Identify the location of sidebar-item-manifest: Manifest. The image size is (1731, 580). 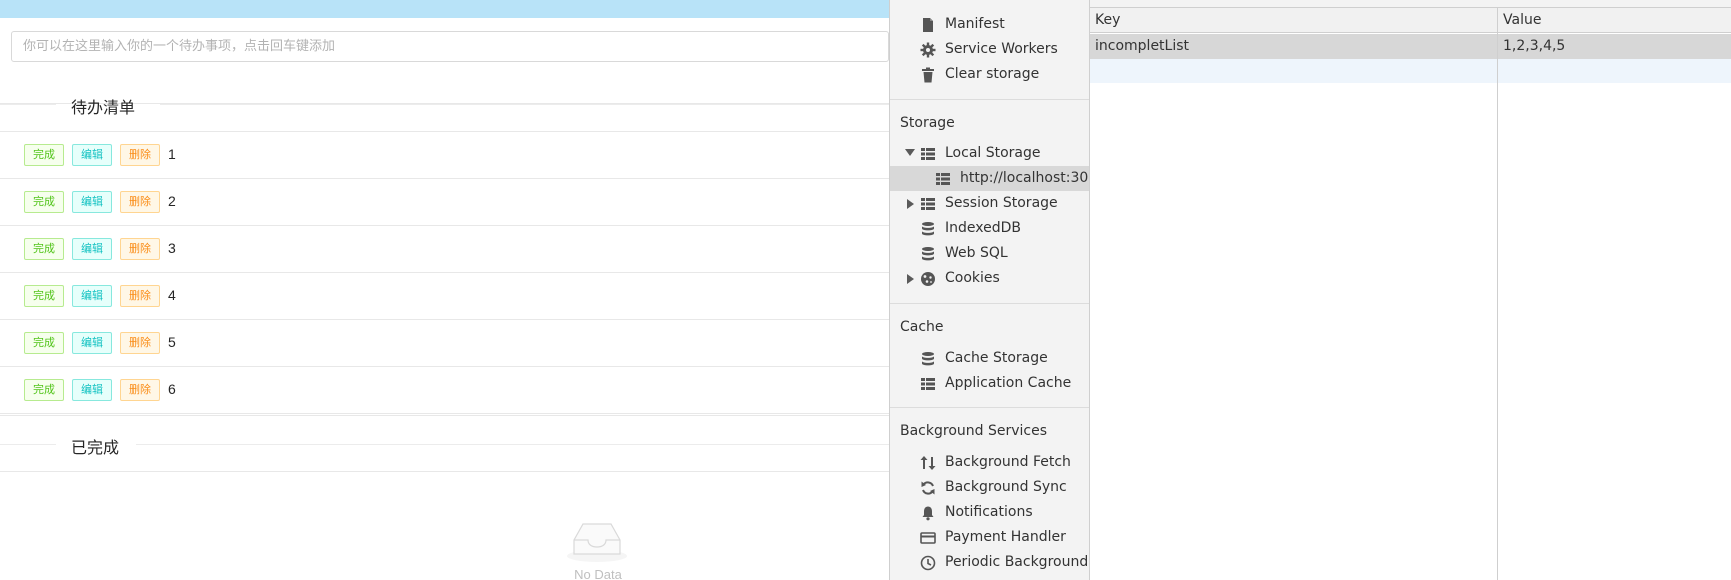
(989, 24).